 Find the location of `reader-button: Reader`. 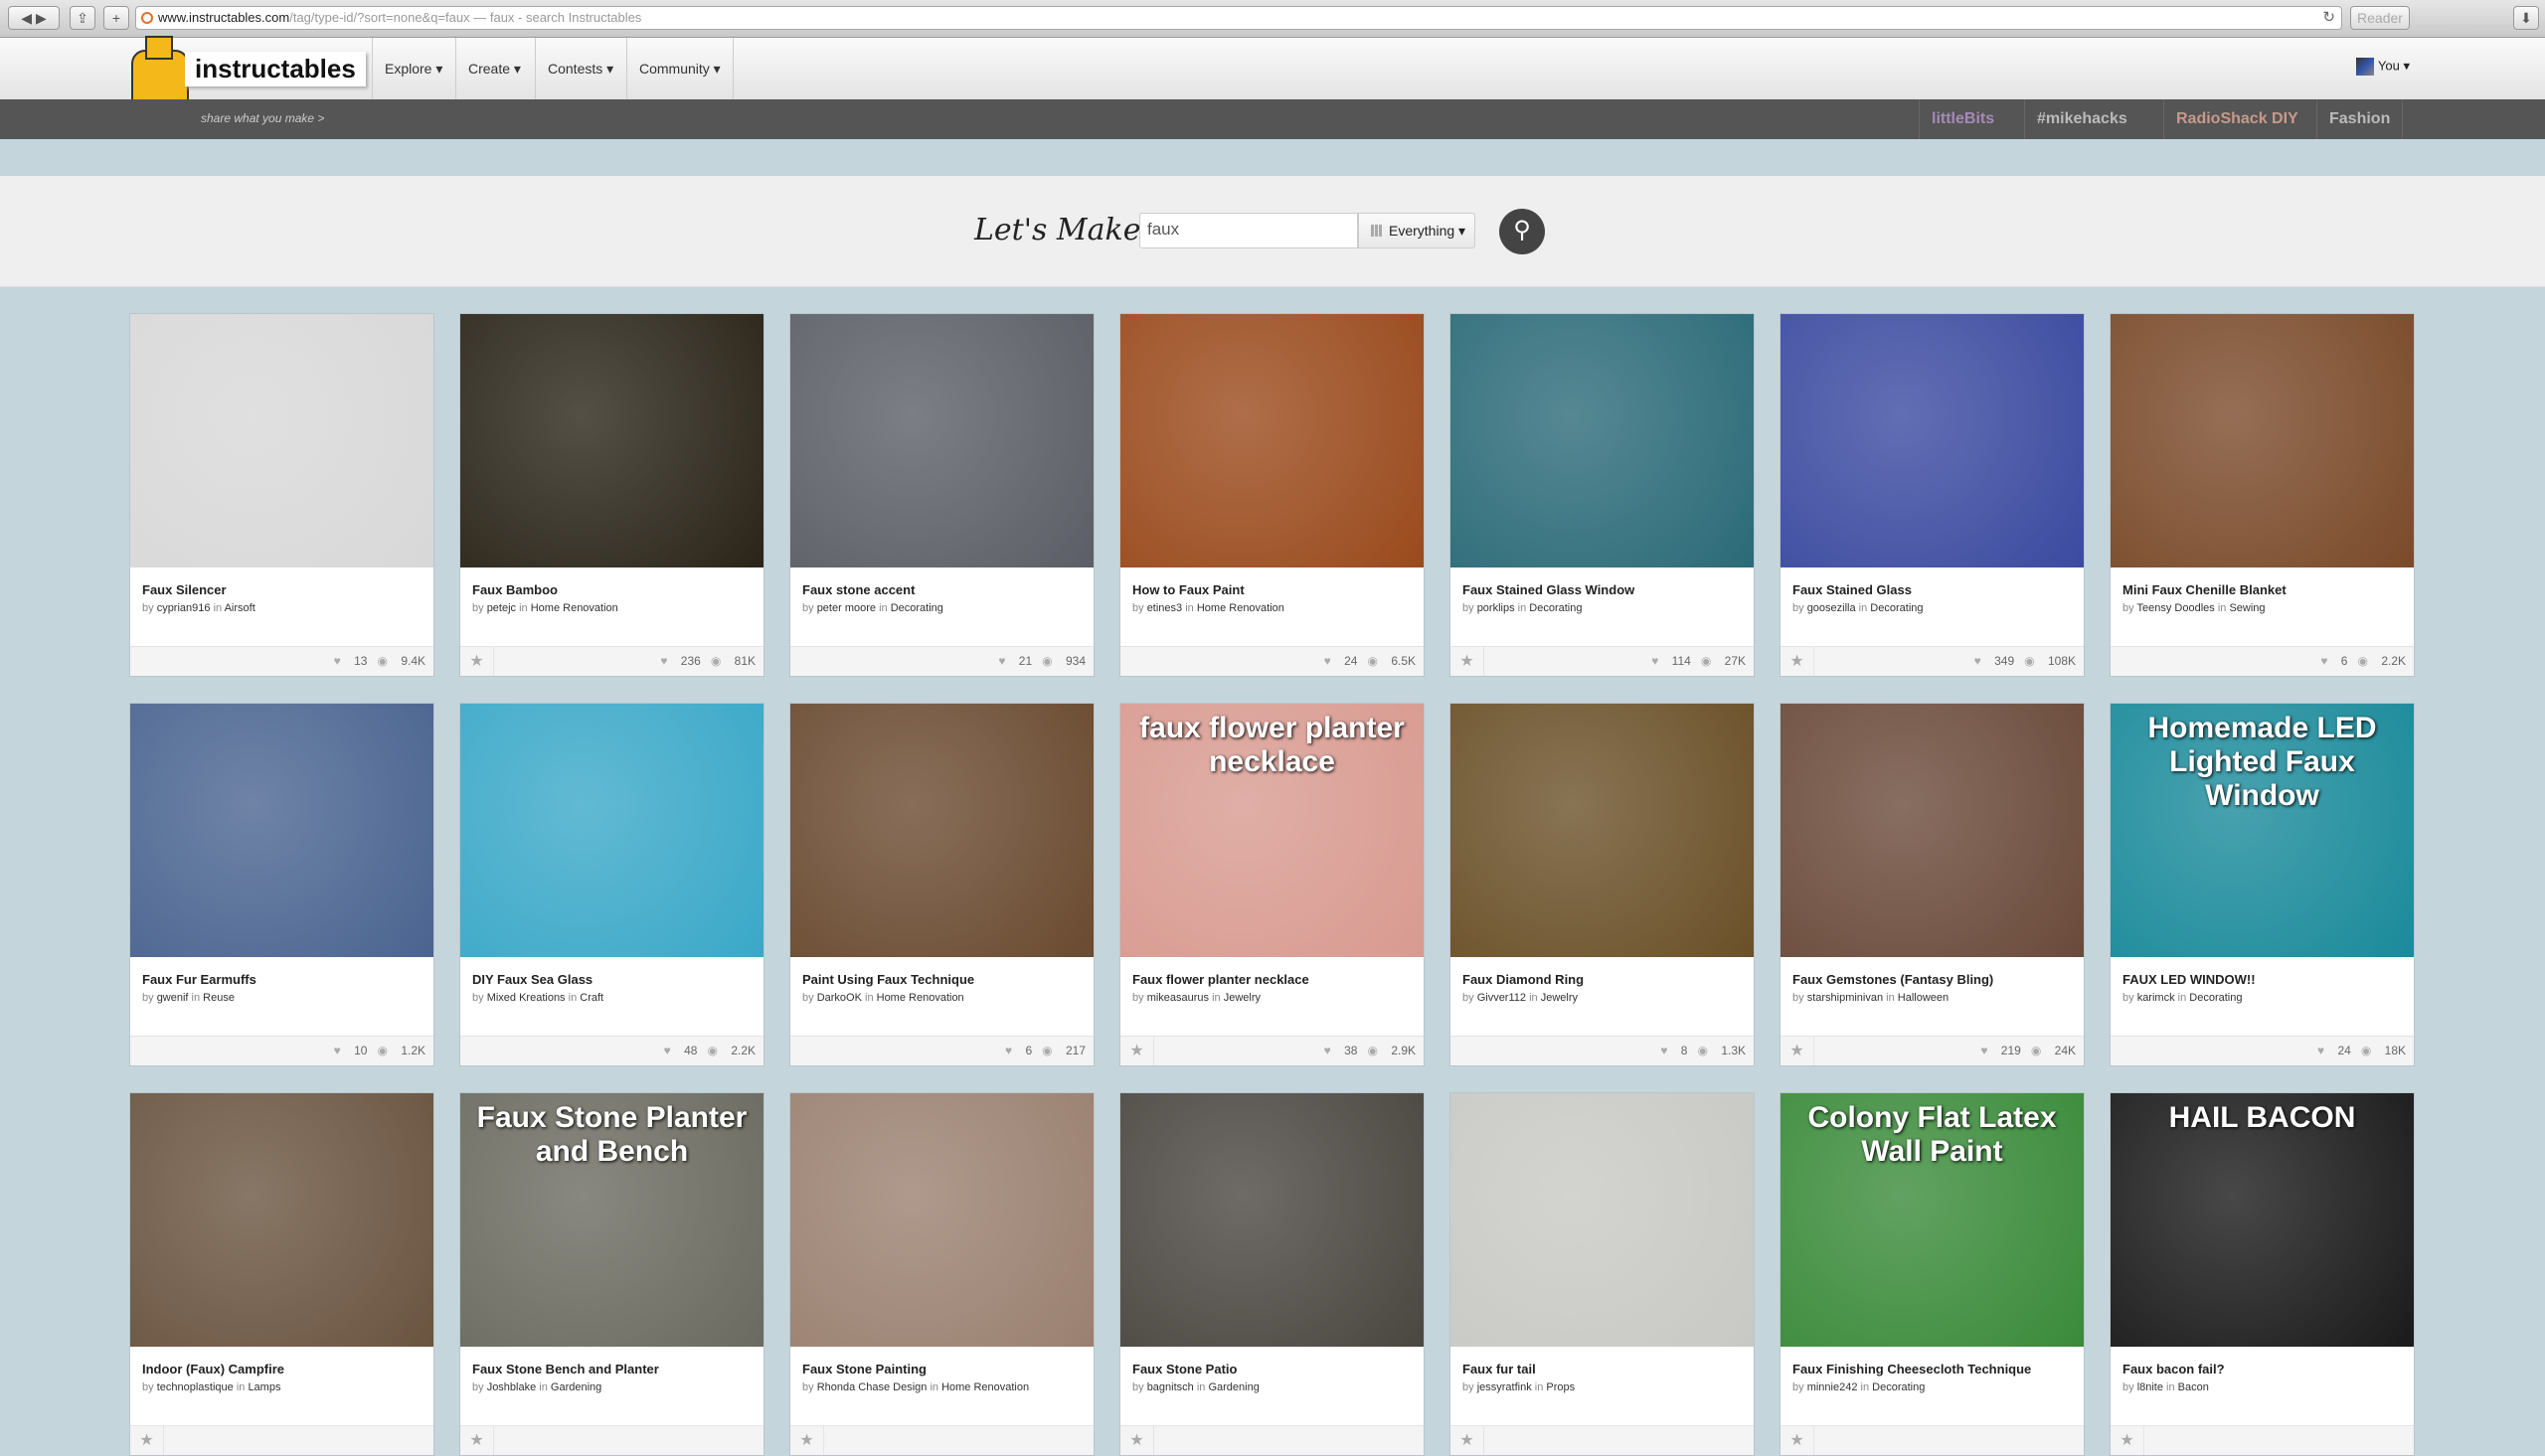

reader-button: Reader is located at coordinates (2380, 18).